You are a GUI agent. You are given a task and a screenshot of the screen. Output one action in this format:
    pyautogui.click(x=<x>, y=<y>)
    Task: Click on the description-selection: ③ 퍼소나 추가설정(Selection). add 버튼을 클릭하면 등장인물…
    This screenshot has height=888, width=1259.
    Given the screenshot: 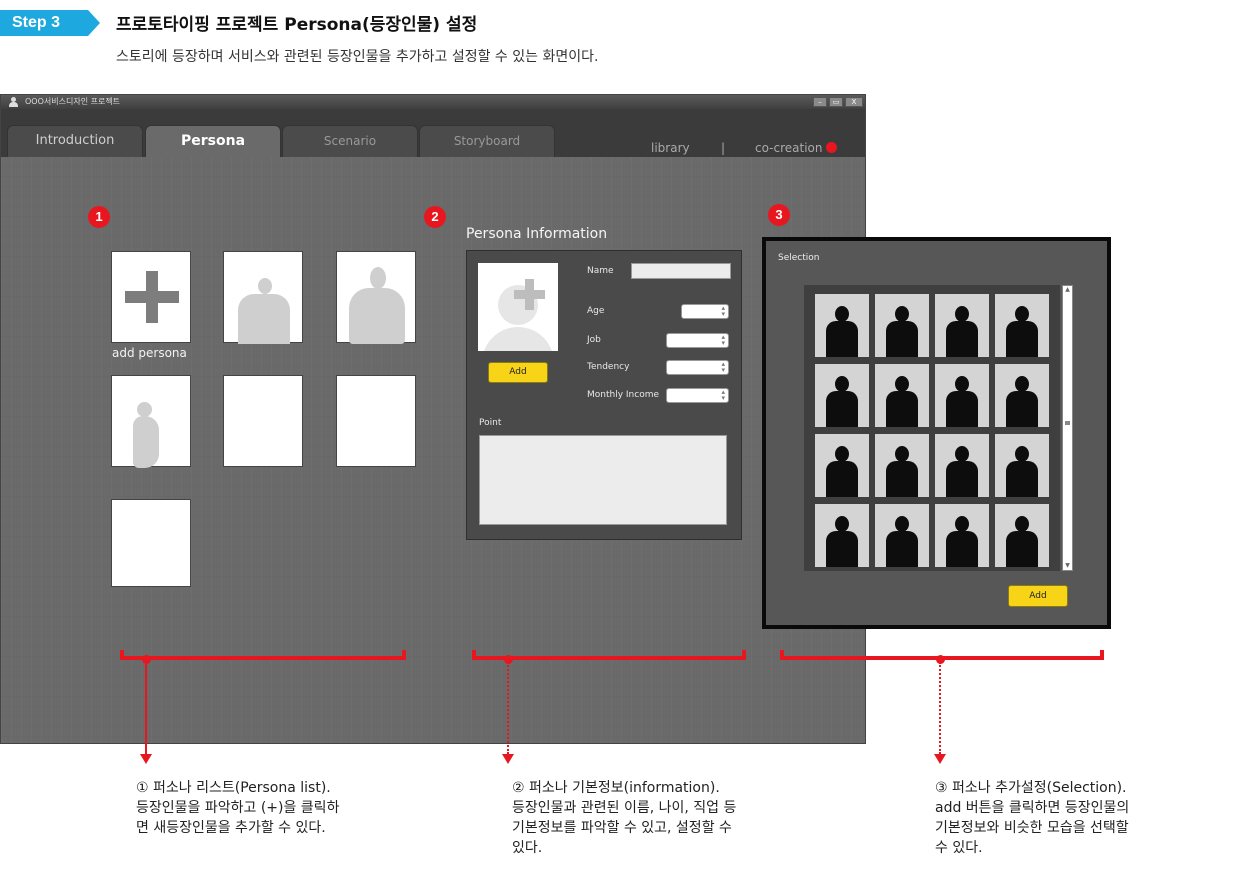 What is the action you would take?
    pyautogui.click(x=1032, y=818)
    